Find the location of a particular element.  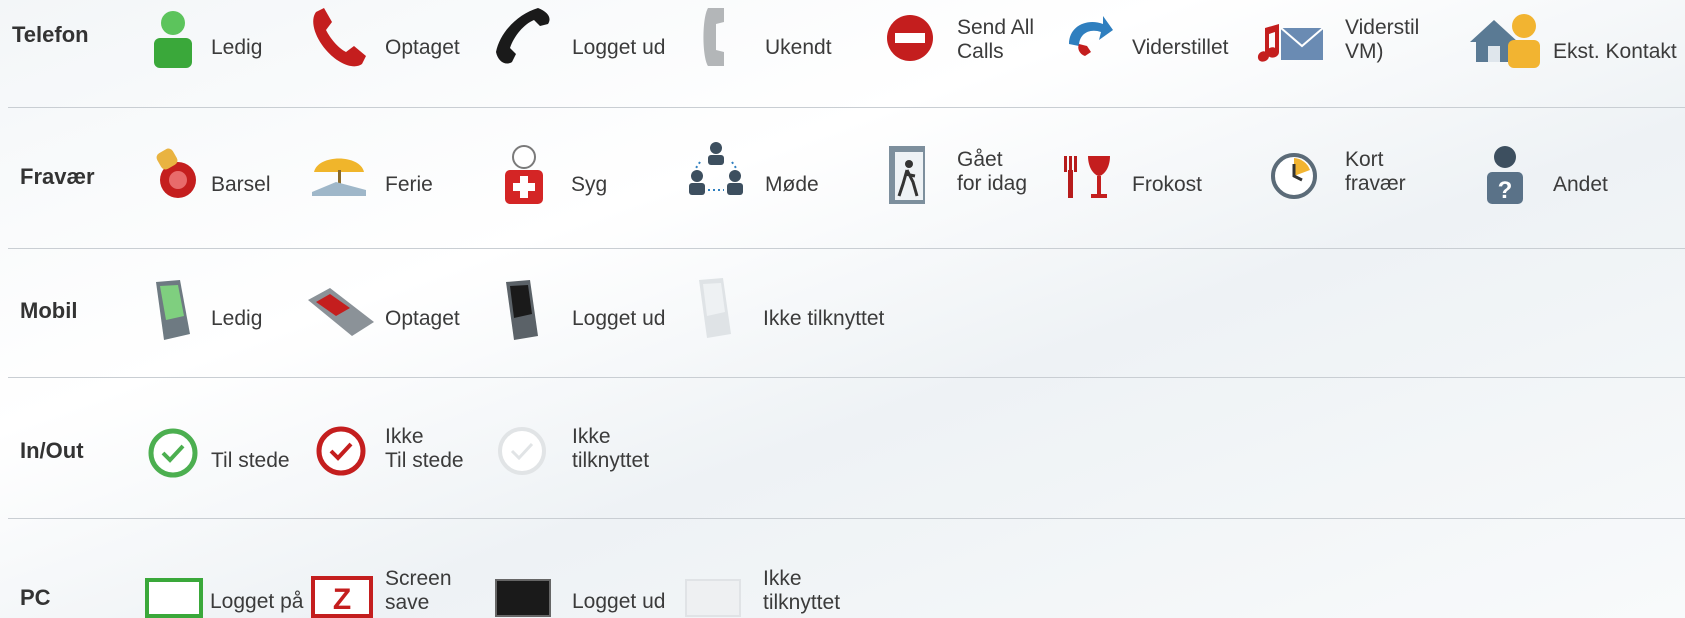

status-label: Til stede is located at coordinates (250, 460).